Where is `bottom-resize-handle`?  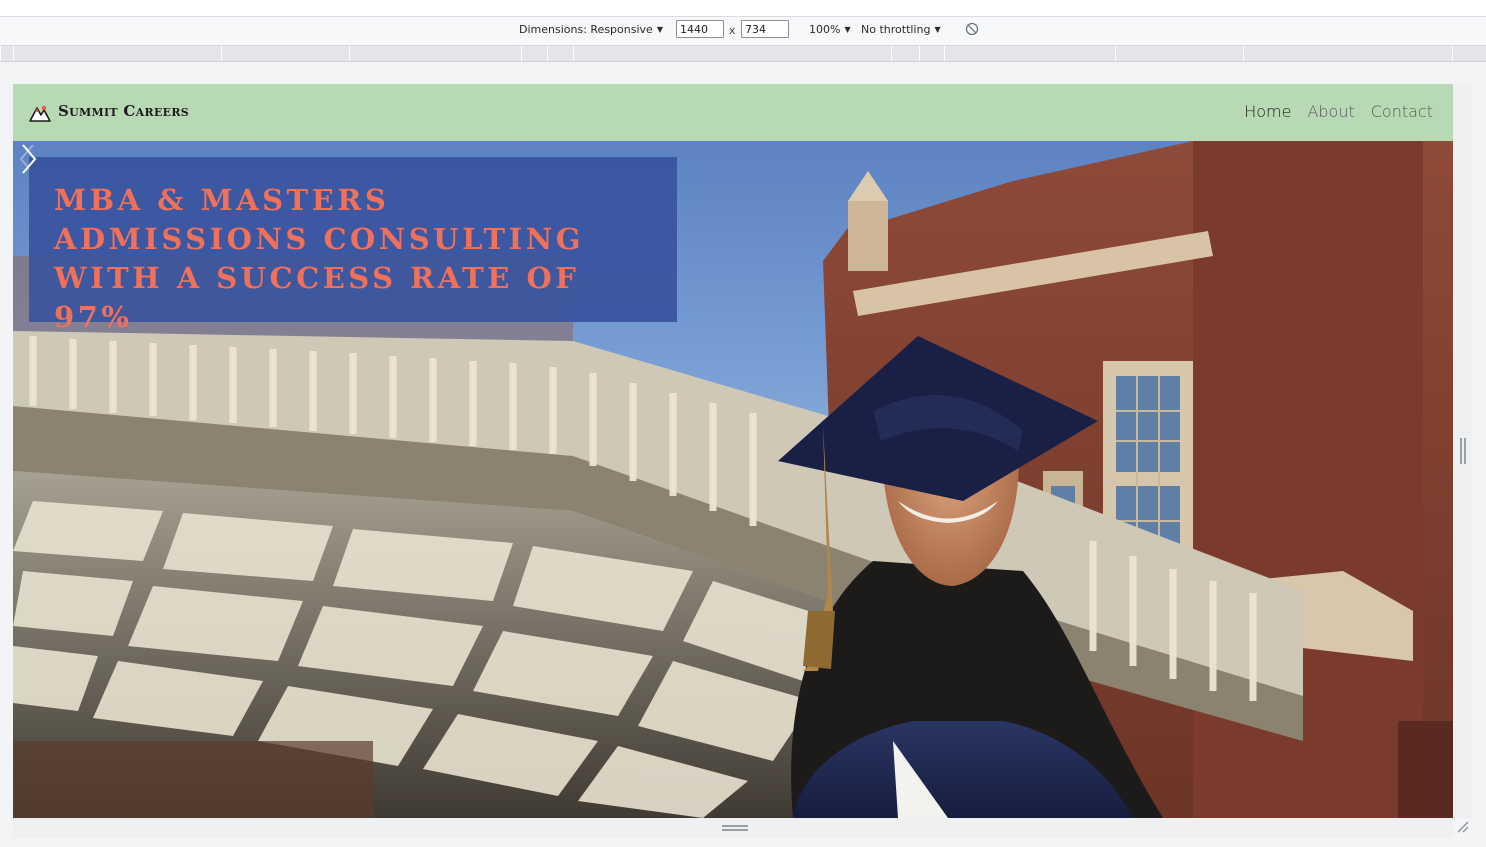
bottom-resize-handle is located at coordinates (735, 828).